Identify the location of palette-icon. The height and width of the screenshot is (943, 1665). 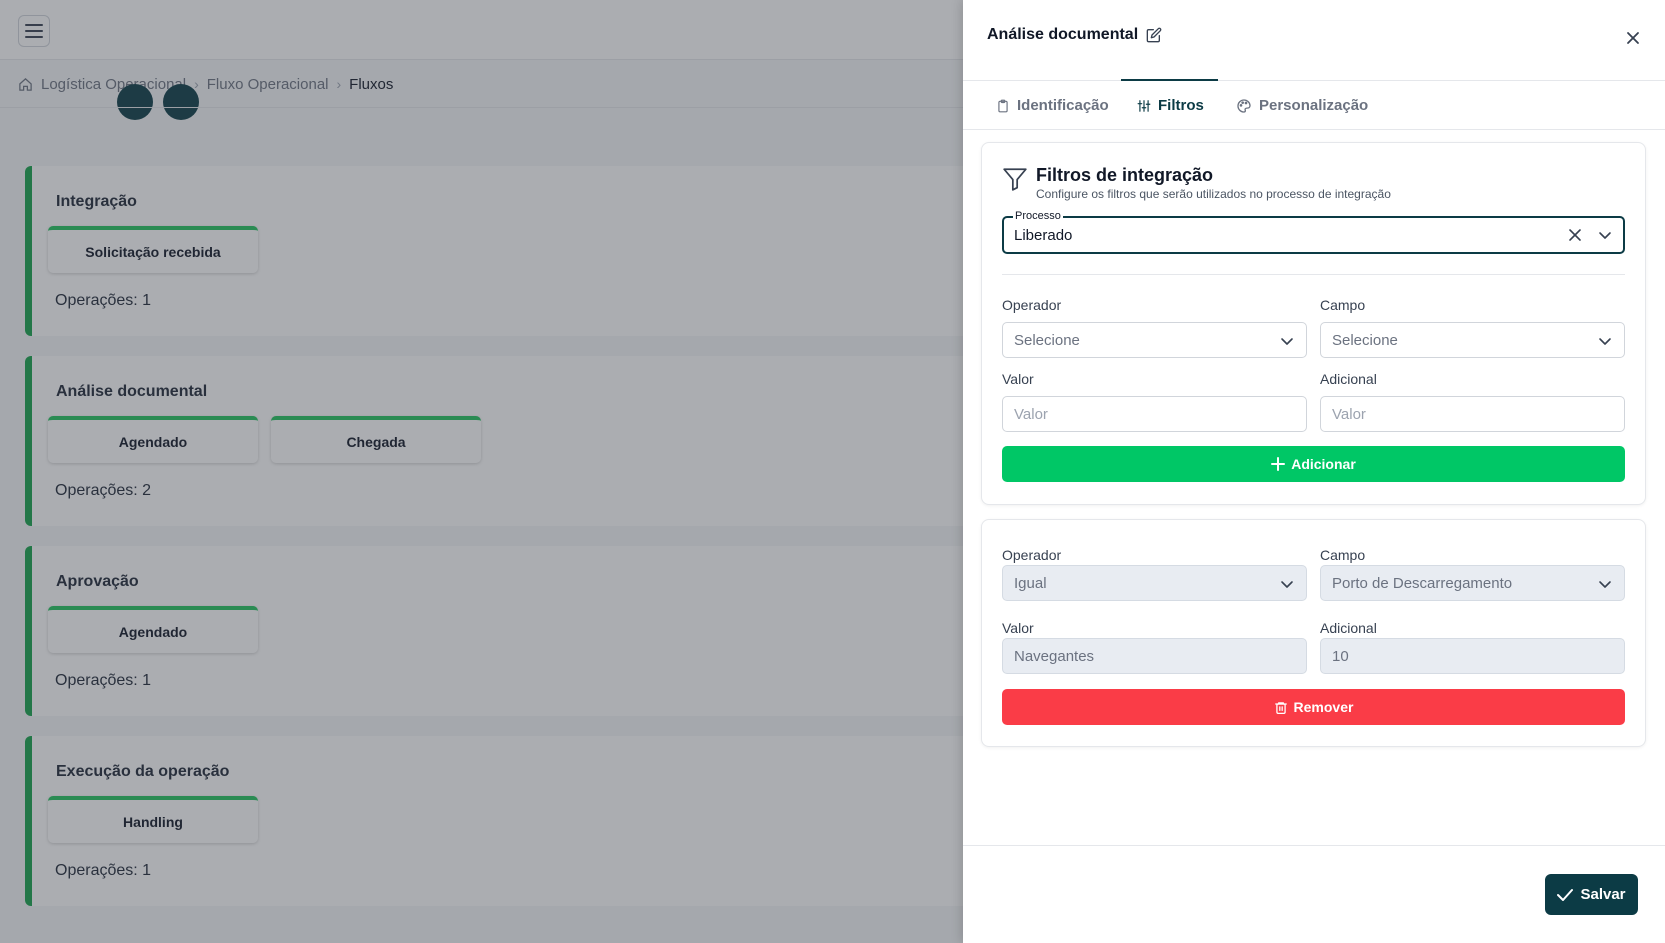
(1244, 105).